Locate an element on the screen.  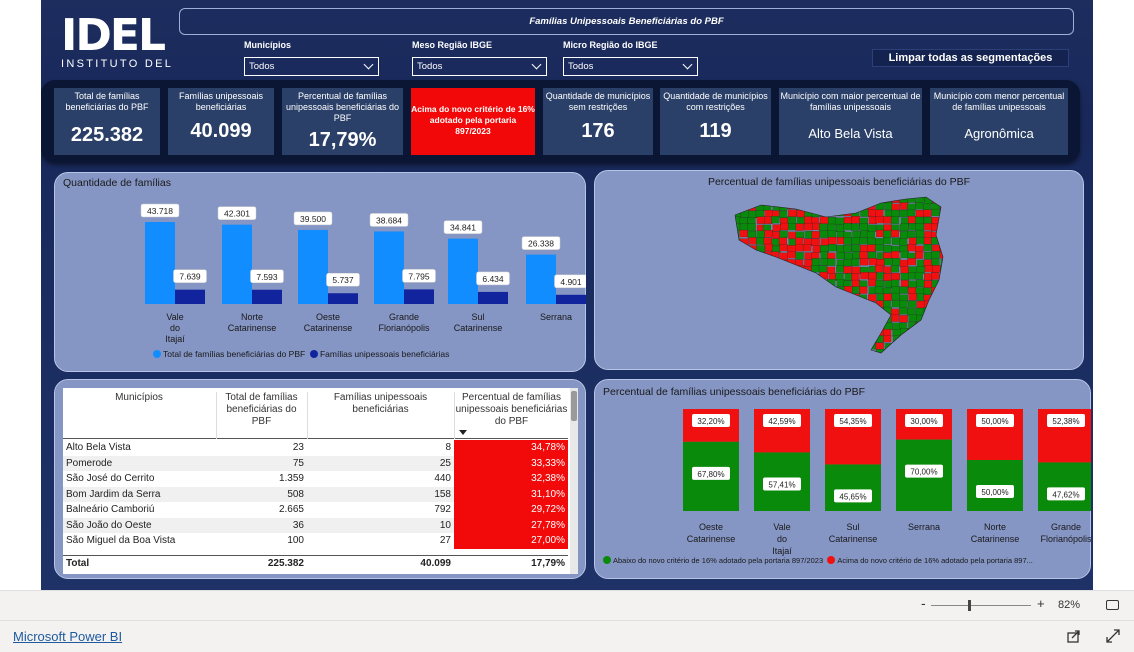
sort-desc-icon is located at coordinates (463, 432).